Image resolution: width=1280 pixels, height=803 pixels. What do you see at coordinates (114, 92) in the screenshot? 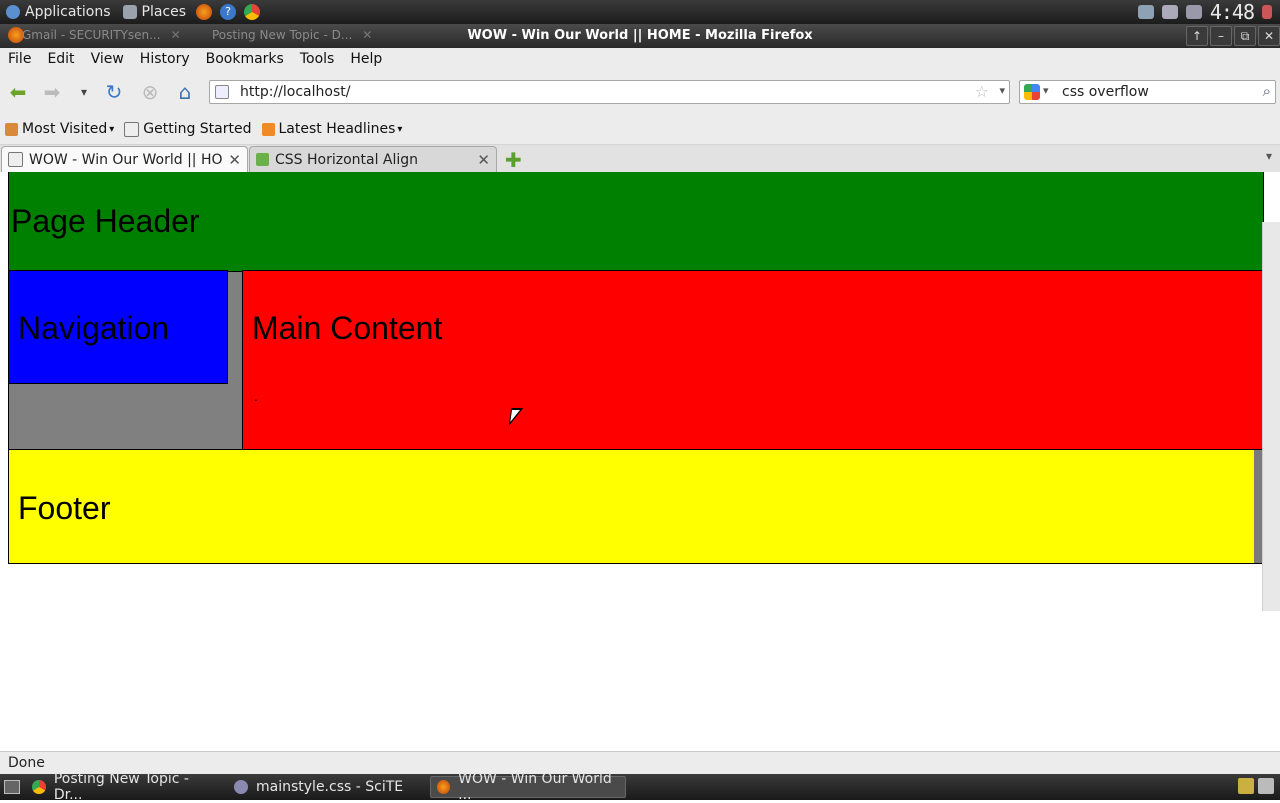
I see `reload-icon: ↻` at bounding box center [114, 92].